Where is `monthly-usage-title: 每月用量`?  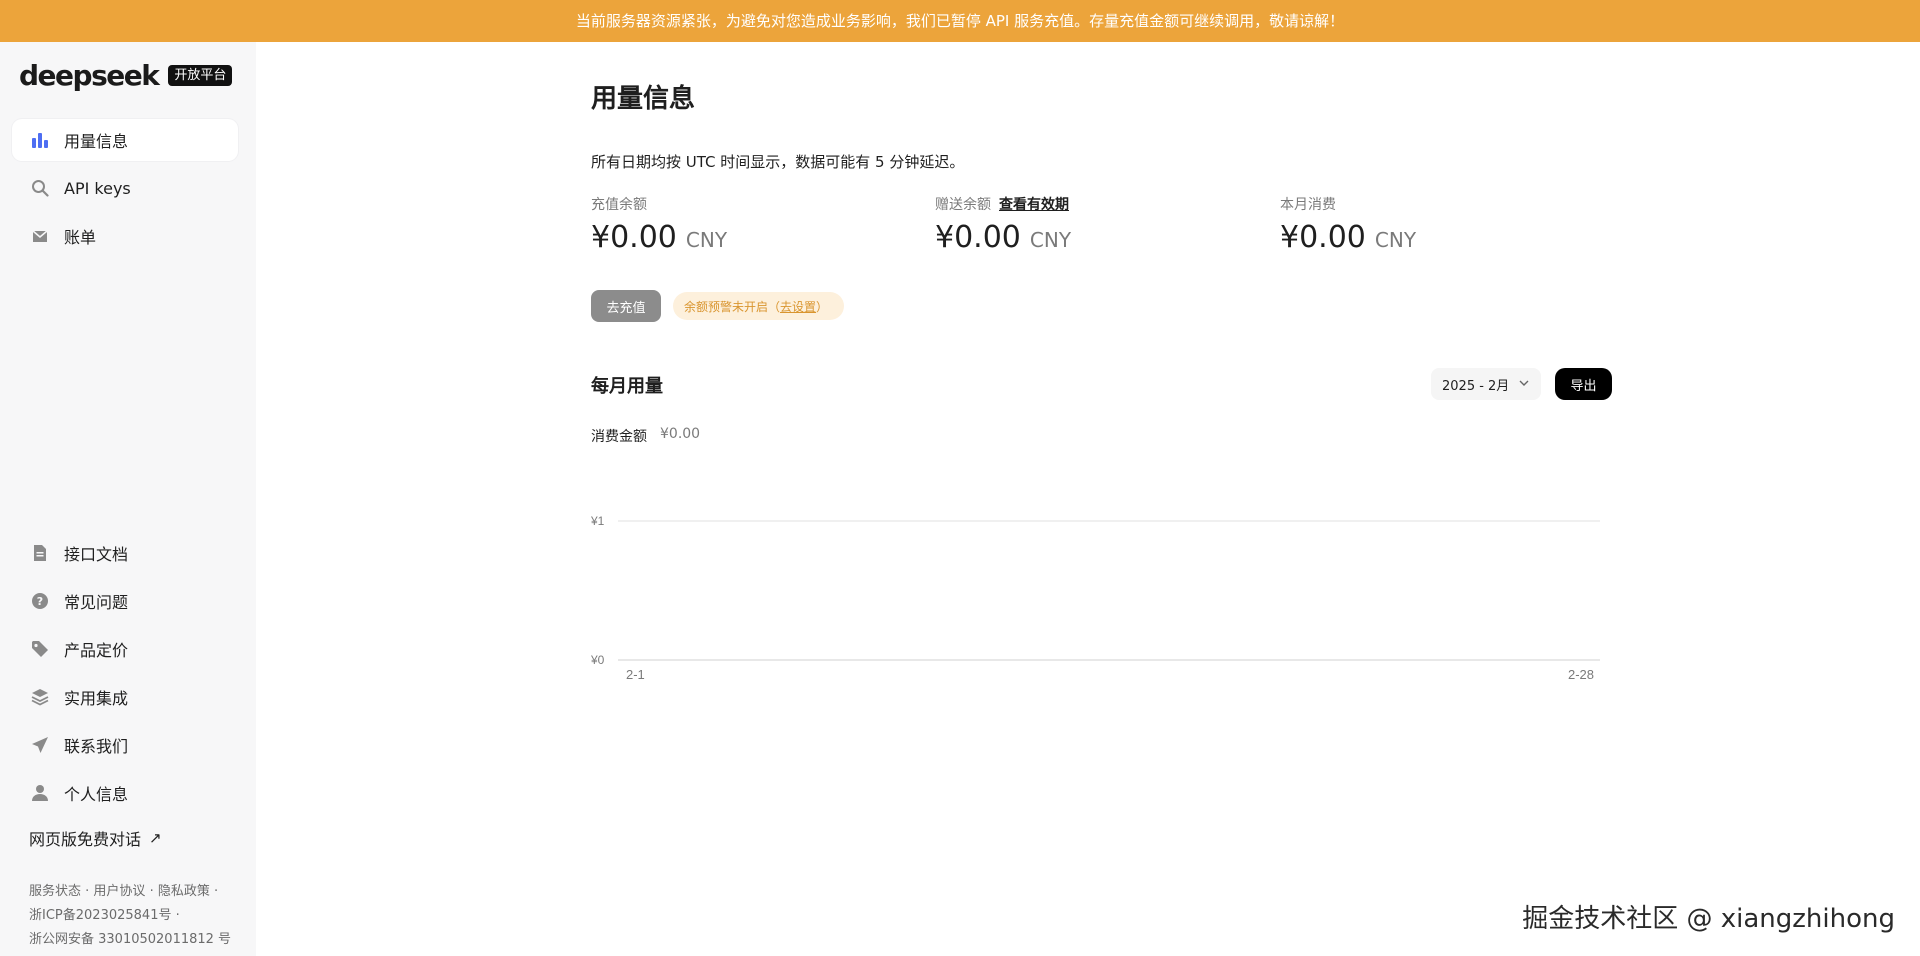 monthly-usage-title: 每月用量 is located at coordinates (627, 386).